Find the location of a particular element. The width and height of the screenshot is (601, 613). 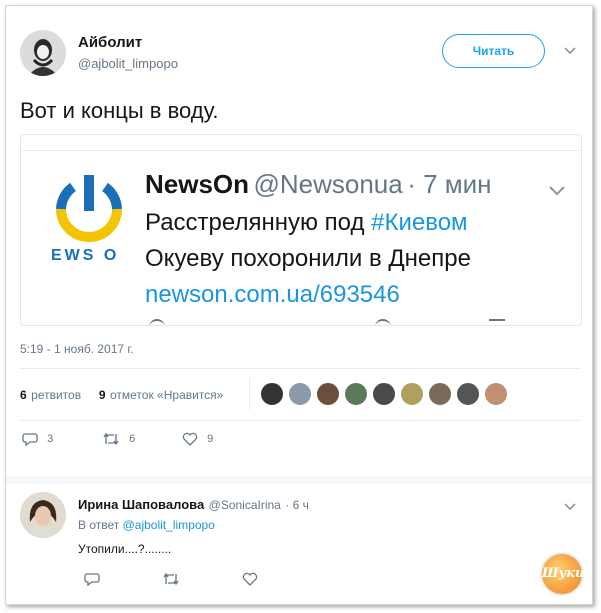

reply-header: Ирина Шаповалова @SonicaIrina · 6 ч is located at coordinates (193, 505).